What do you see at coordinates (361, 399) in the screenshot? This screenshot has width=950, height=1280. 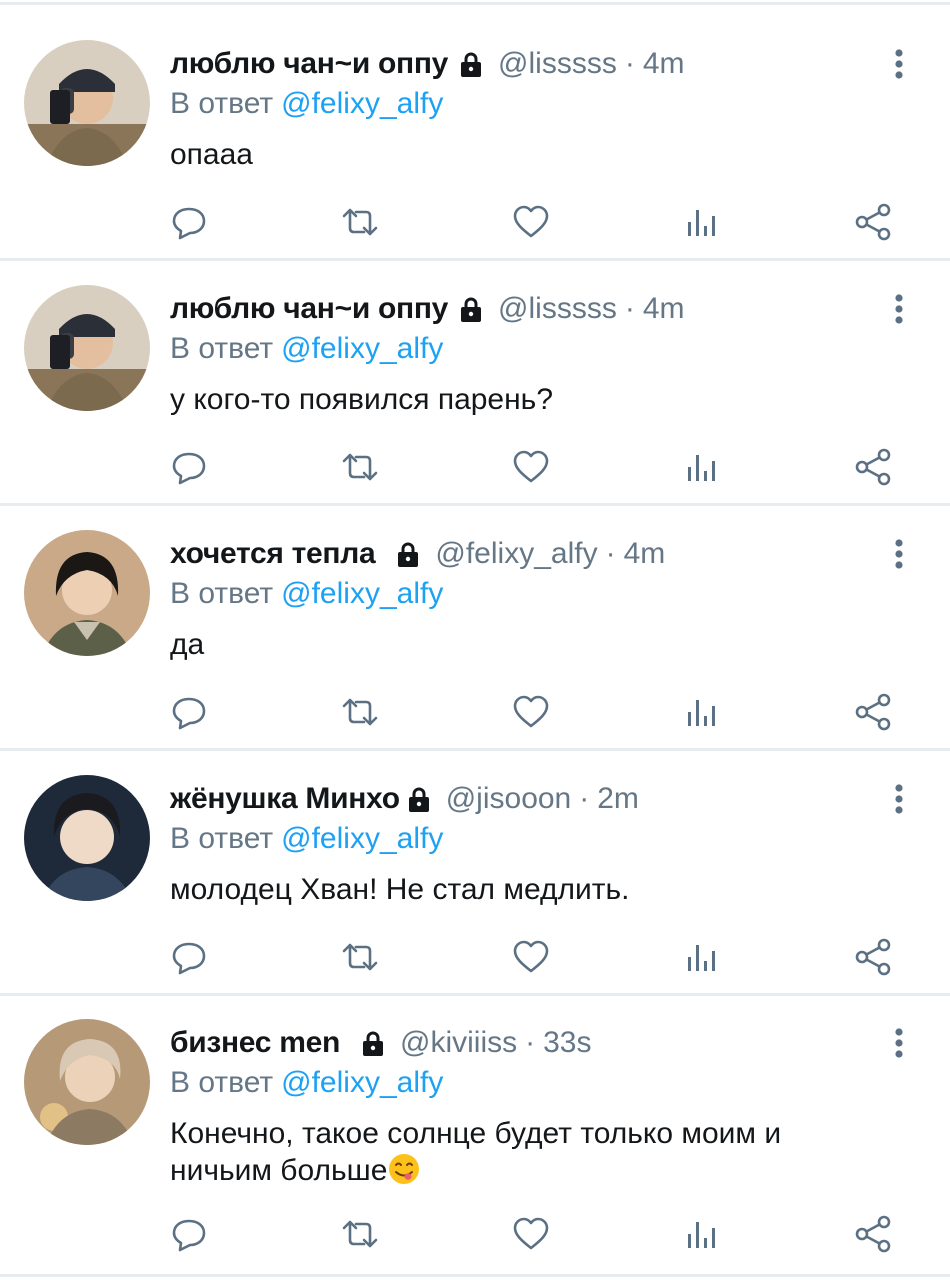 I see `tweet-text-content: у кого-то появился парень?` at bounding box center [361, 399].